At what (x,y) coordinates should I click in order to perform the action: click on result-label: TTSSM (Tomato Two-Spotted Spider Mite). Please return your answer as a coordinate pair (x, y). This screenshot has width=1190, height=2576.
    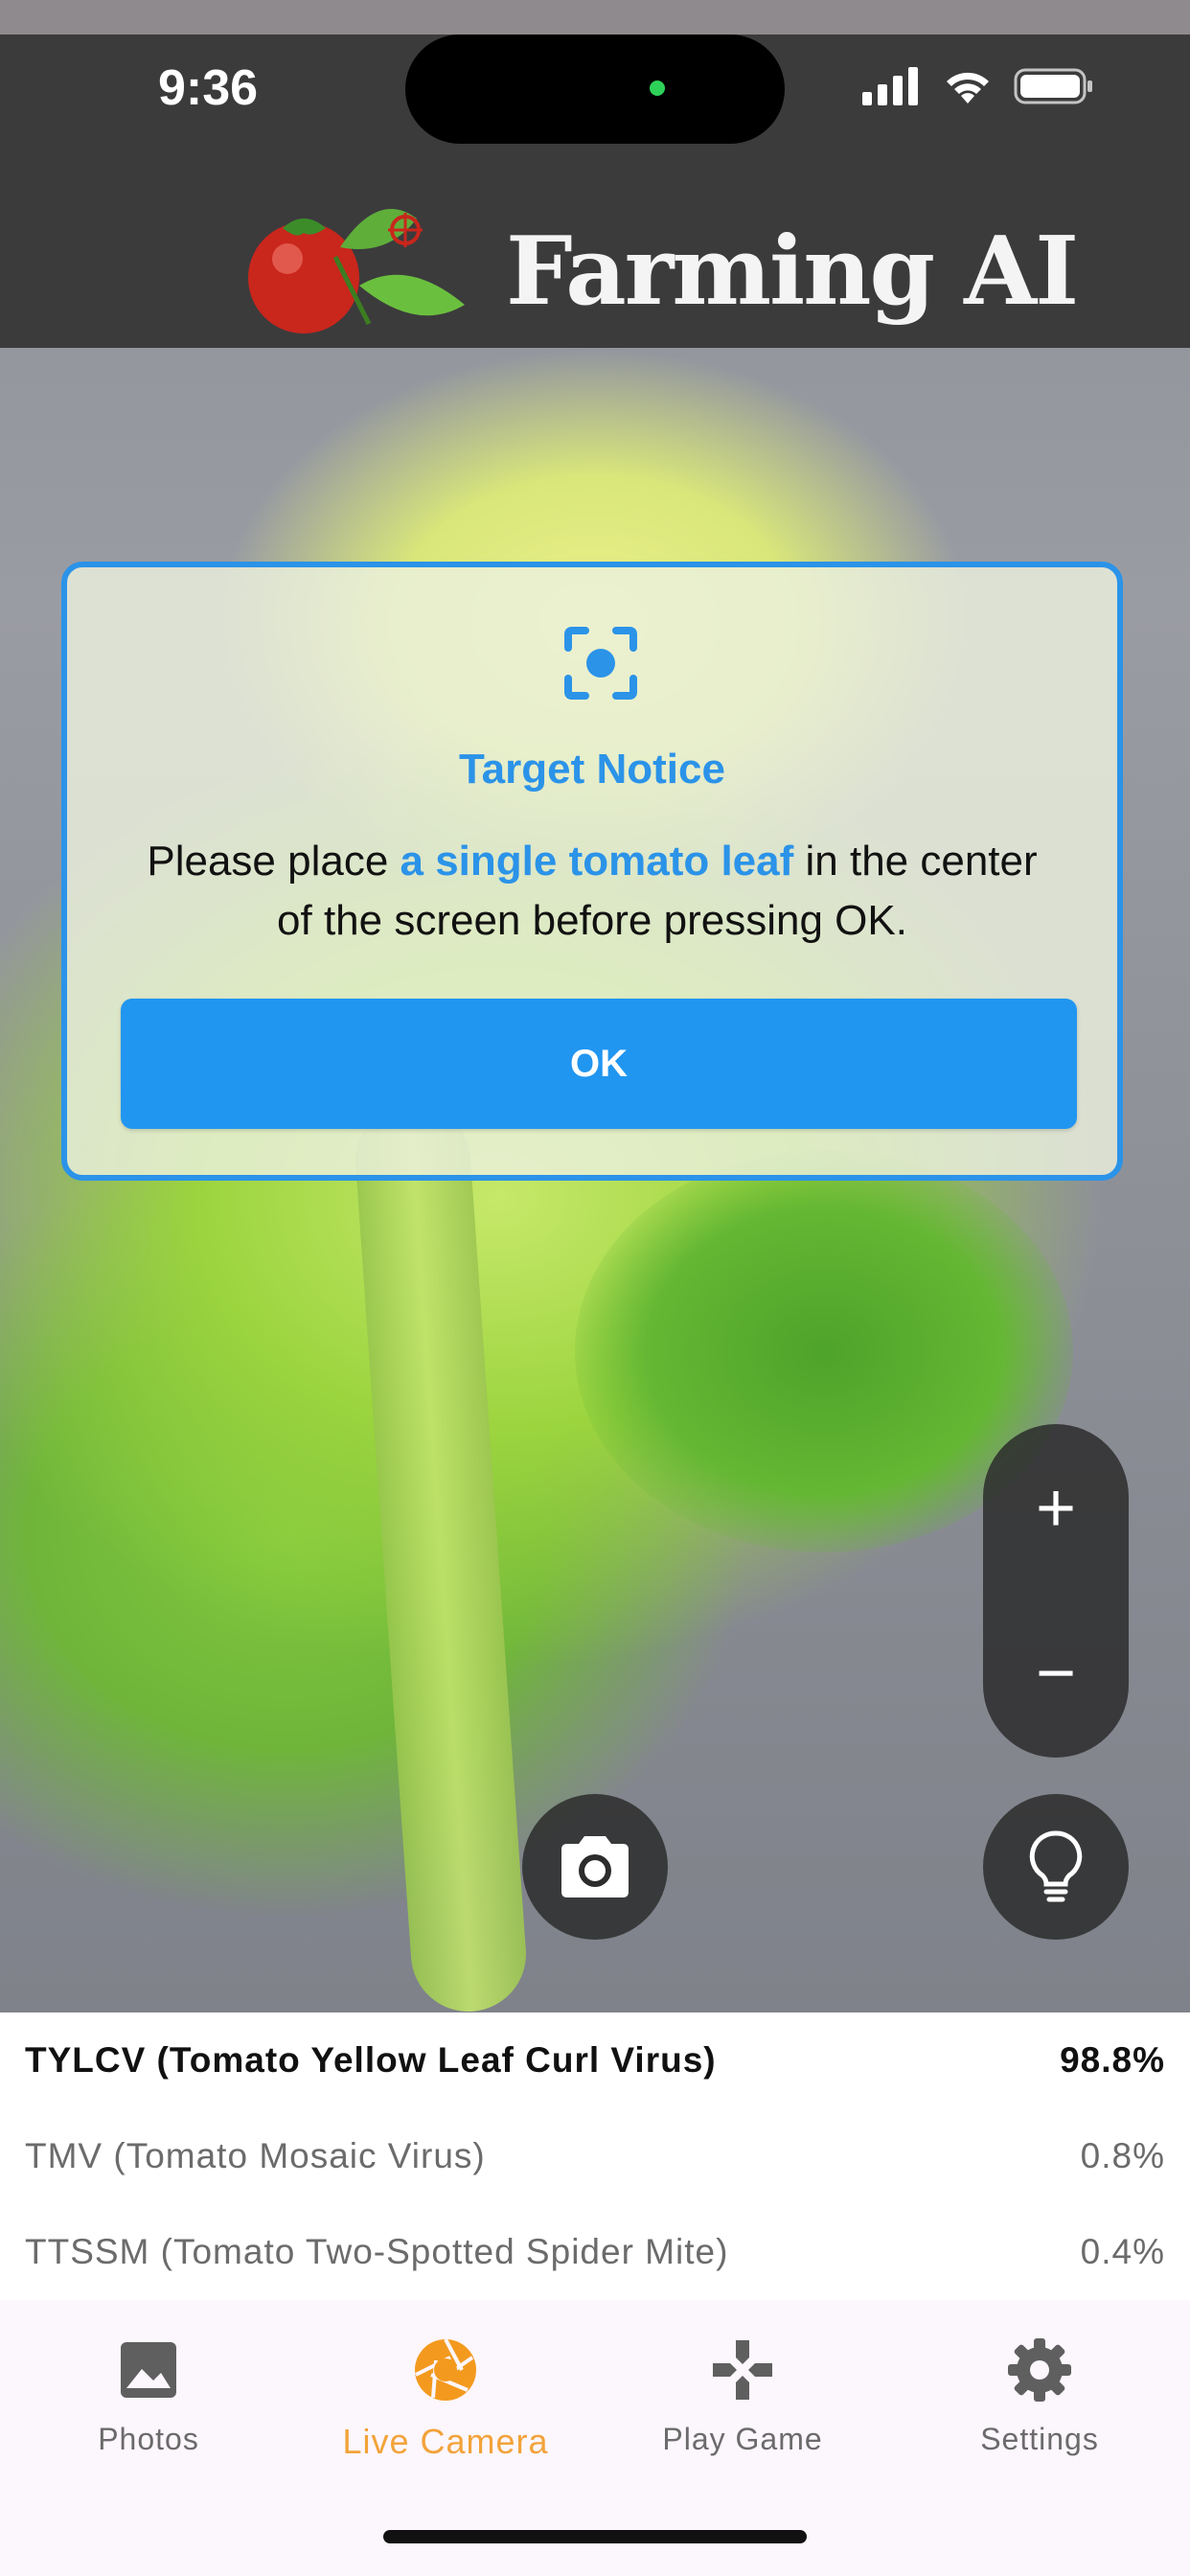
    Looking at the image, I should click on (377, 2251).